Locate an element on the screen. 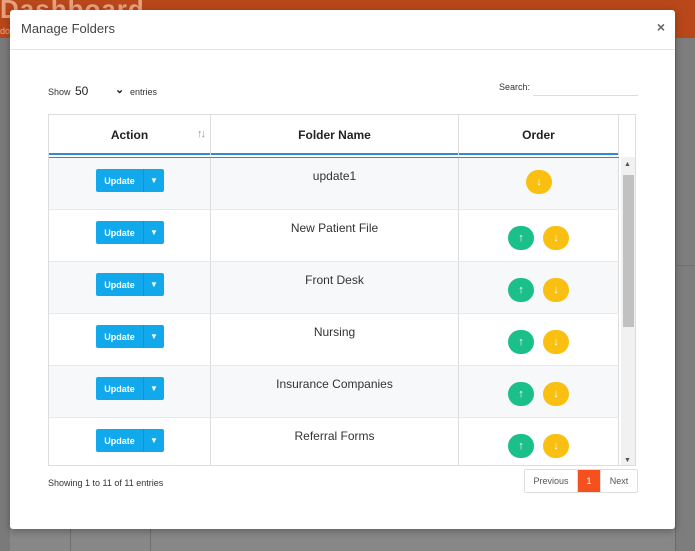 The height and width of the screenshot is (551, 695). search-label: Search: is located at coordinates (515, 87).